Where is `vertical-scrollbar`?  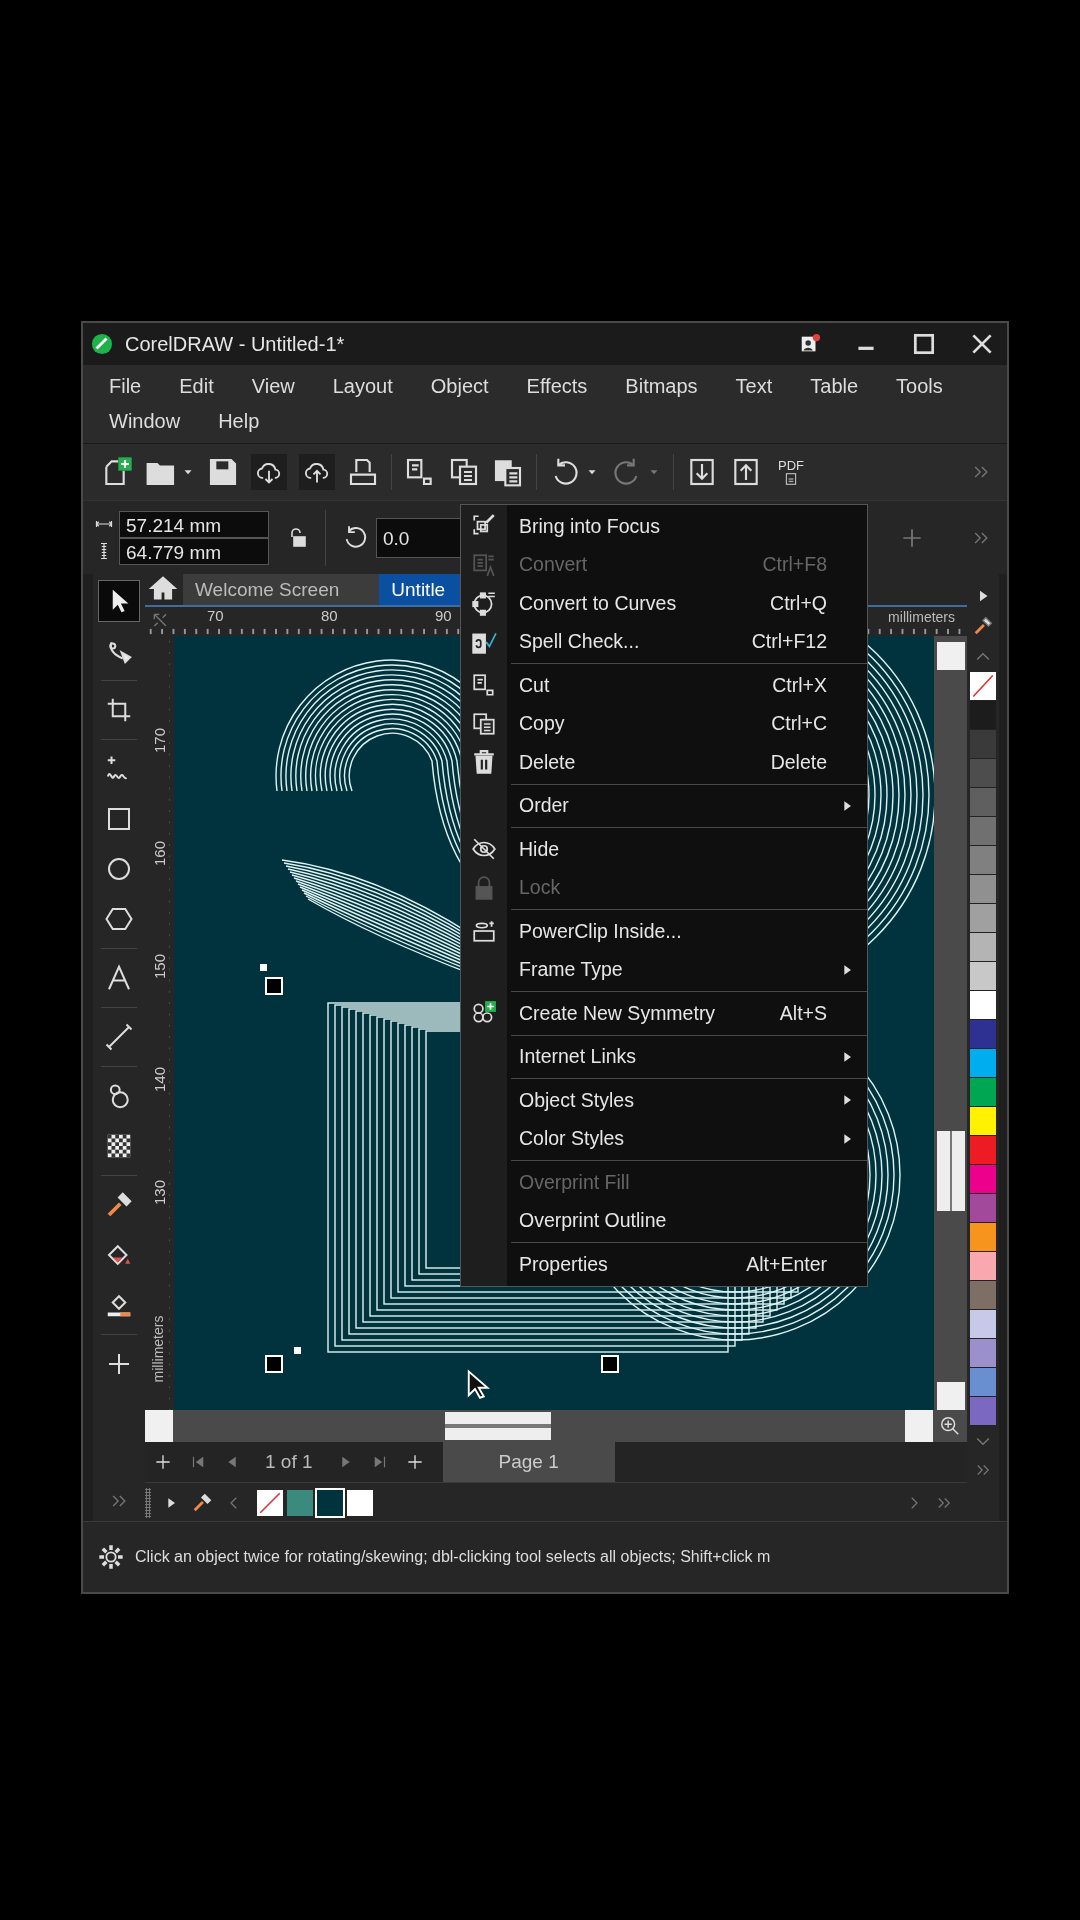 vertical-scrollbar is located at coordinates (950, 1023).